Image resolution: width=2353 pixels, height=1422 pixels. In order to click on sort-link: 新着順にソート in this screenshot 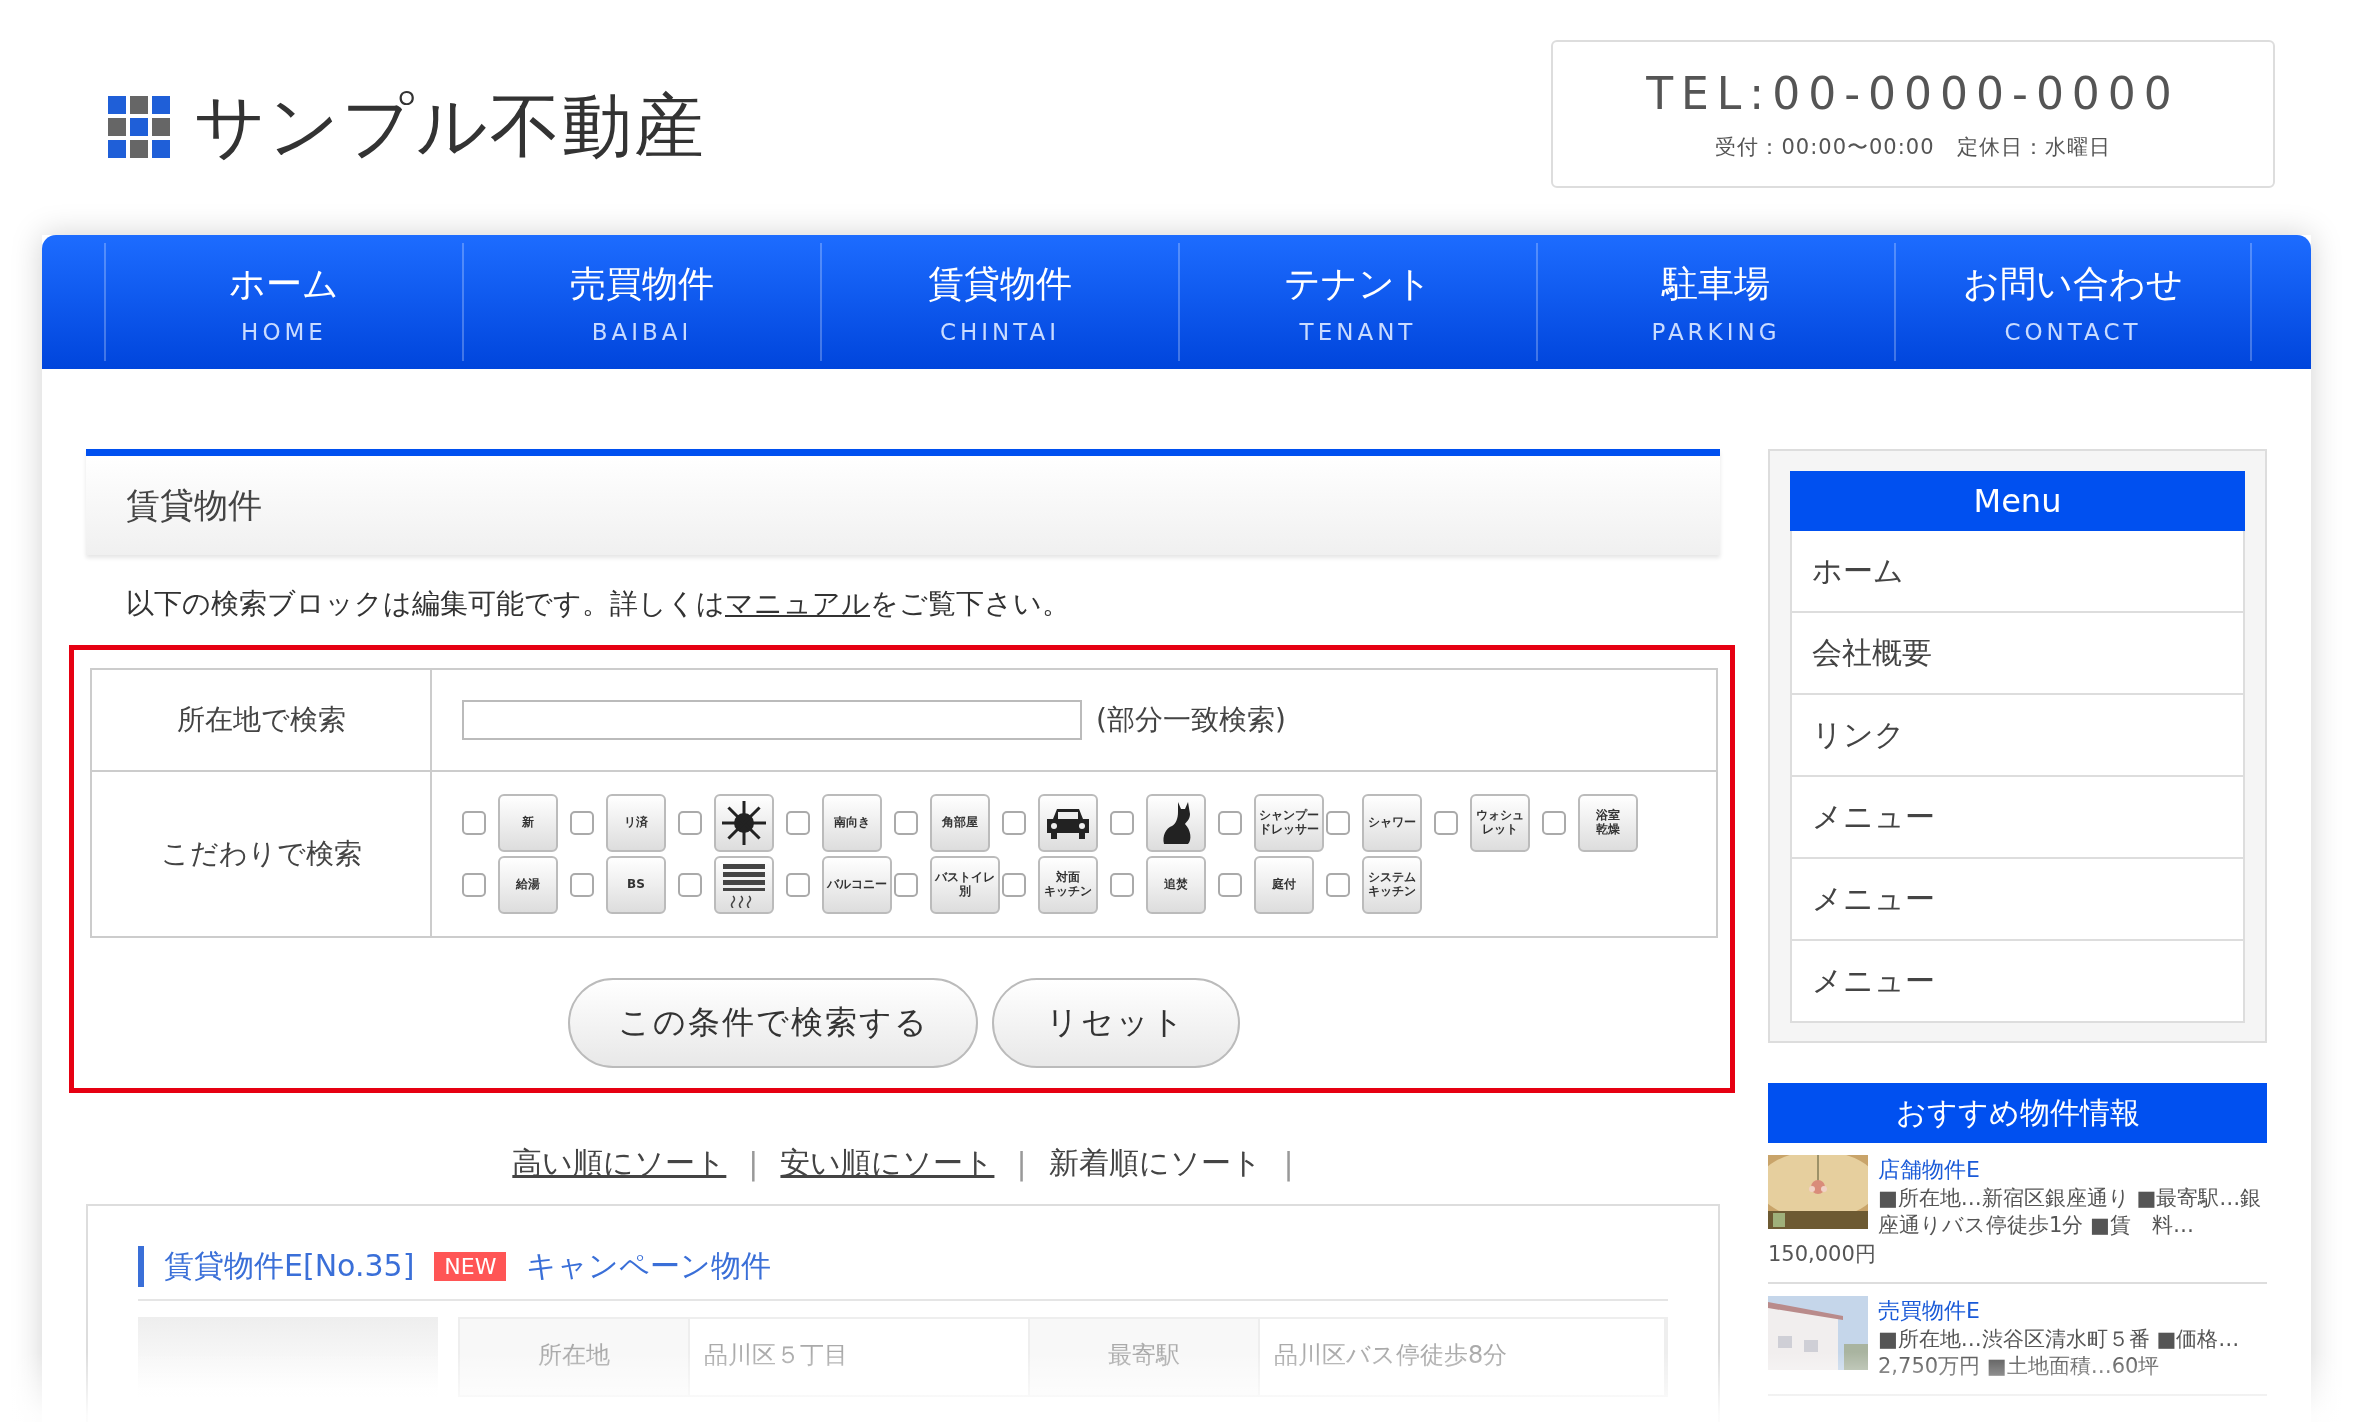, I will do `click(1155, 1163)`.